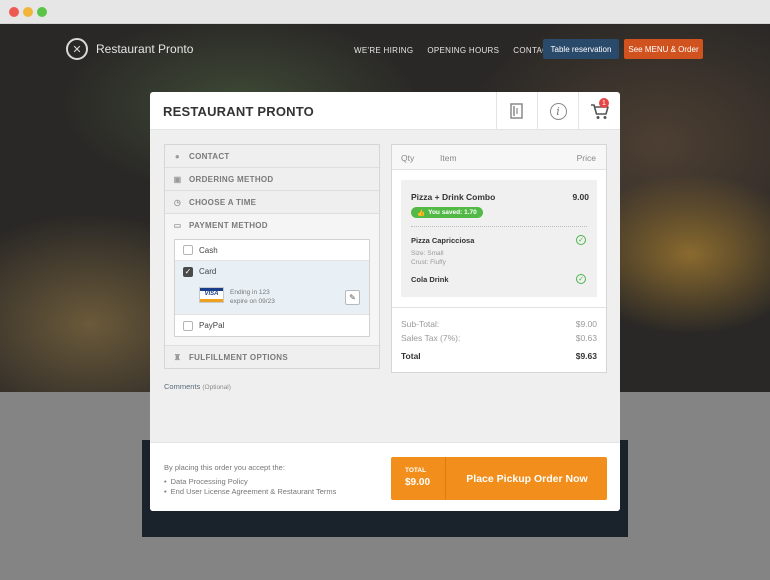 The height and width of the screenshot is (580, 770). I want to click on user-icon: ●, so click(177, 156).